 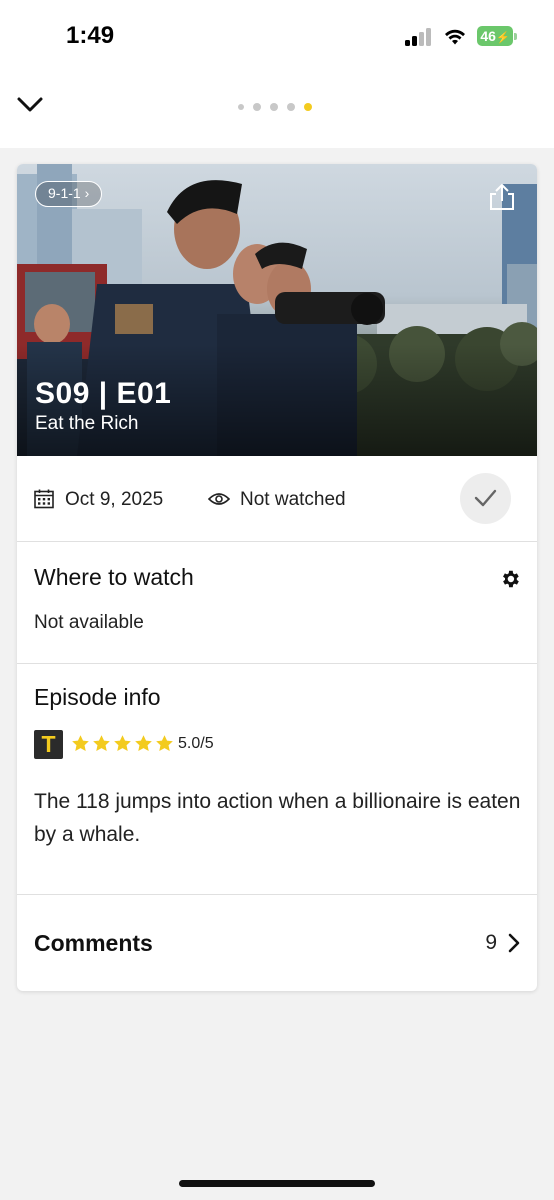 I want to click on rating-value: 5.0/5, so click(x=196, y=743).